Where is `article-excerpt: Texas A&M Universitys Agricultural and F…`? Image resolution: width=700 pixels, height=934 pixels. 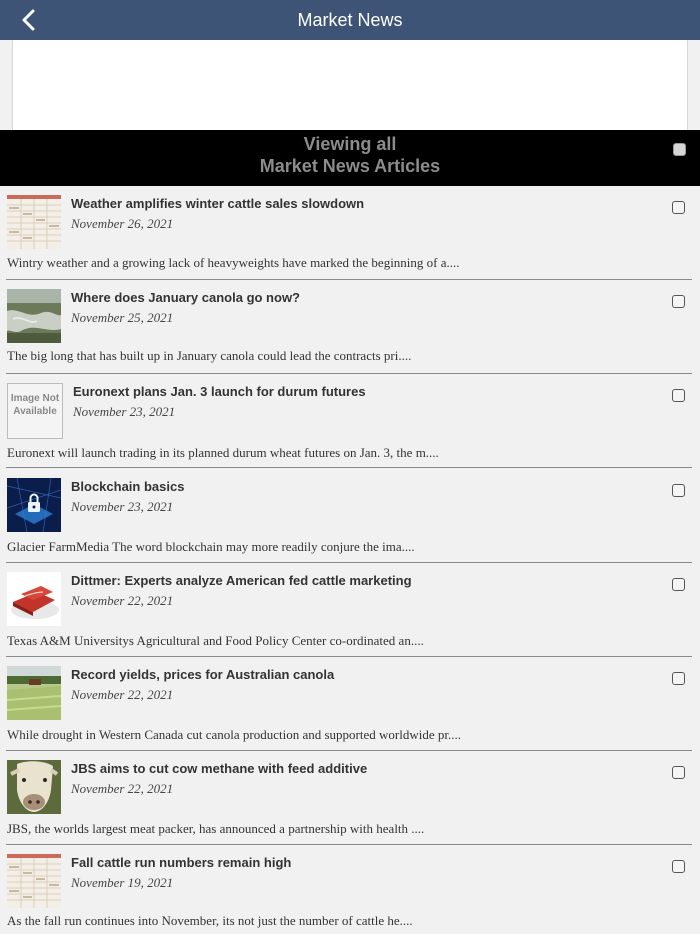 article-excerpt: Texas A&M Universitys Agricultural and F… is located at coordinates (215, 640).